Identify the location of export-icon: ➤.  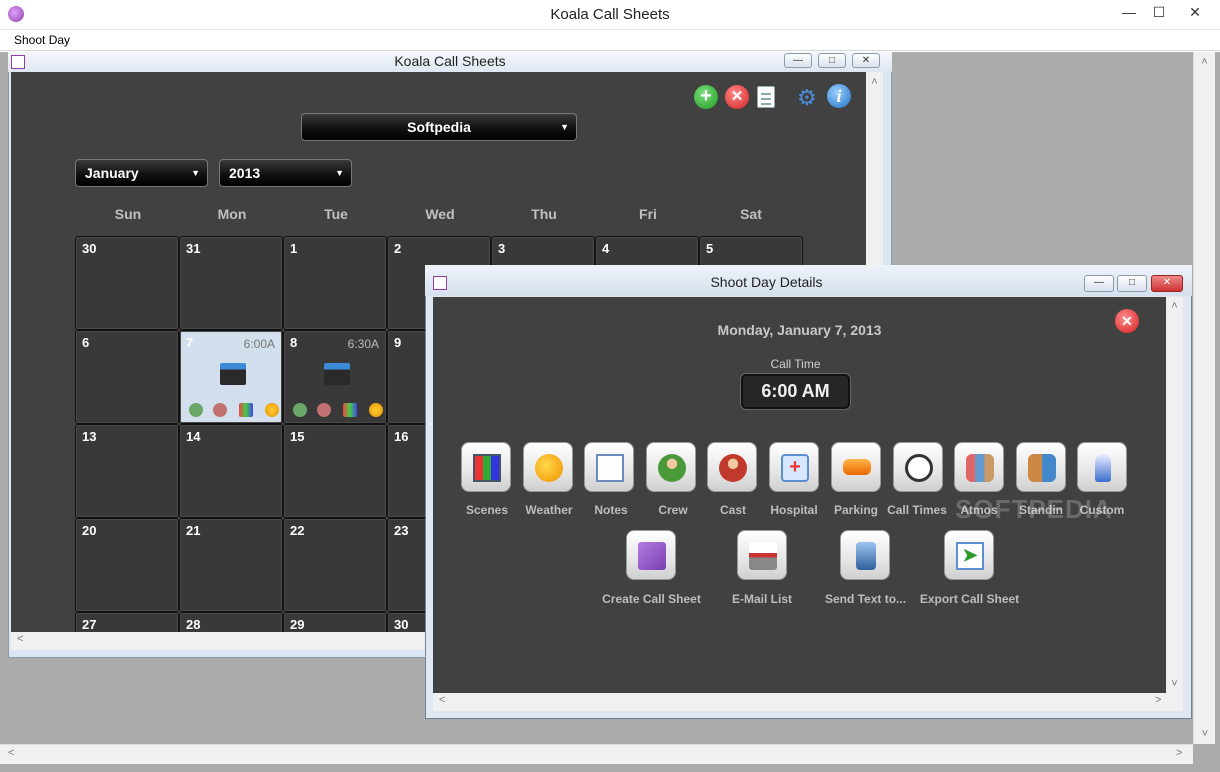
(970, 556).